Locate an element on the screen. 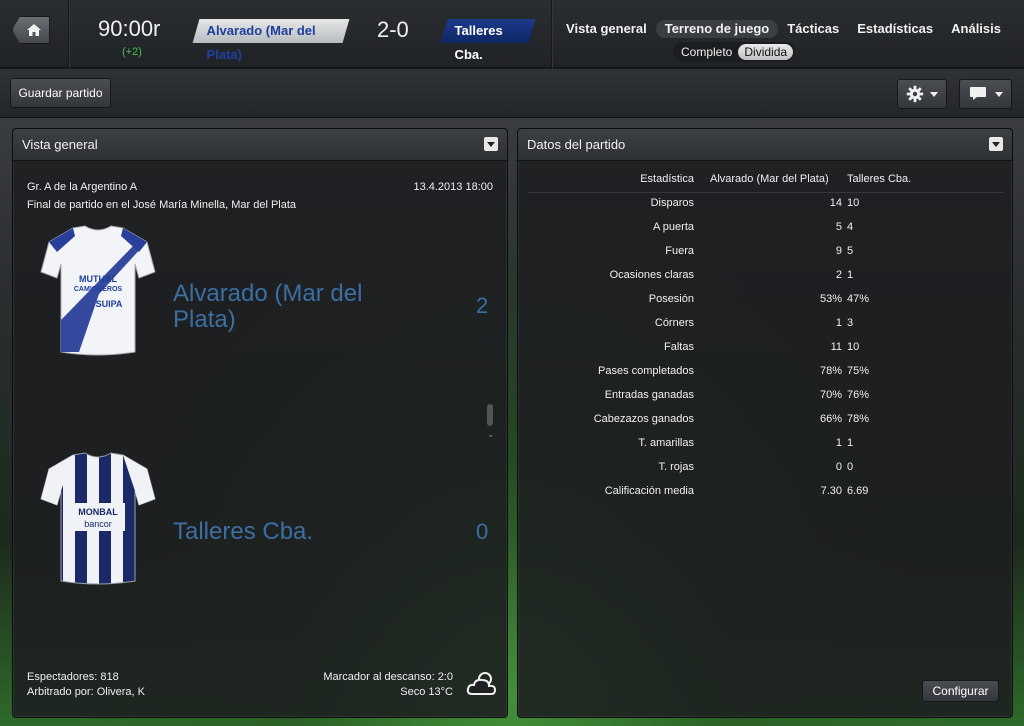 Image resolution: width=1024 pixels, height=726 pixels. partly-cloudy-icon is located at coordinates (481, 683).